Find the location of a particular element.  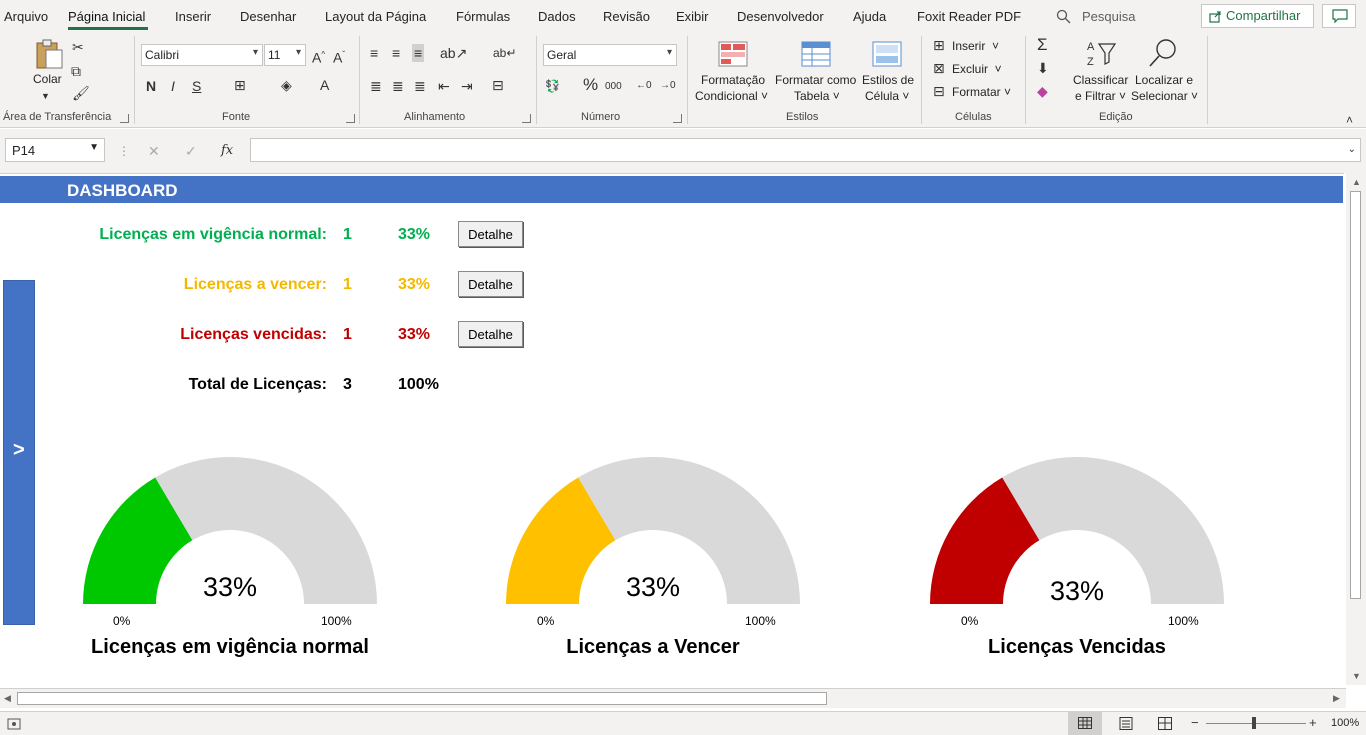

shrink-font-icon: Aˇ is located at coordinates (339, 56).